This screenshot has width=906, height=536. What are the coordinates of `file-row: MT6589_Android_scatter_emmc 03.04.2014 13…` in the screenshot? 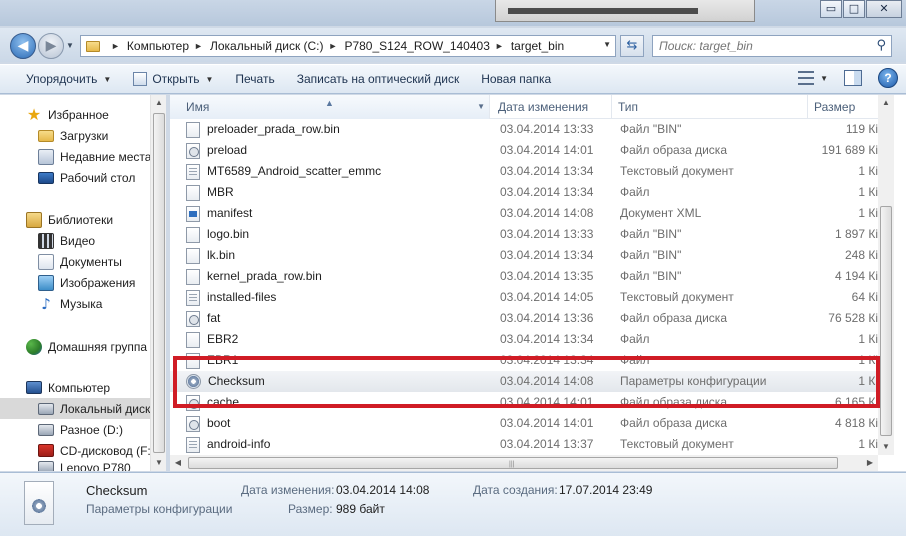 It's located at (525, 171).